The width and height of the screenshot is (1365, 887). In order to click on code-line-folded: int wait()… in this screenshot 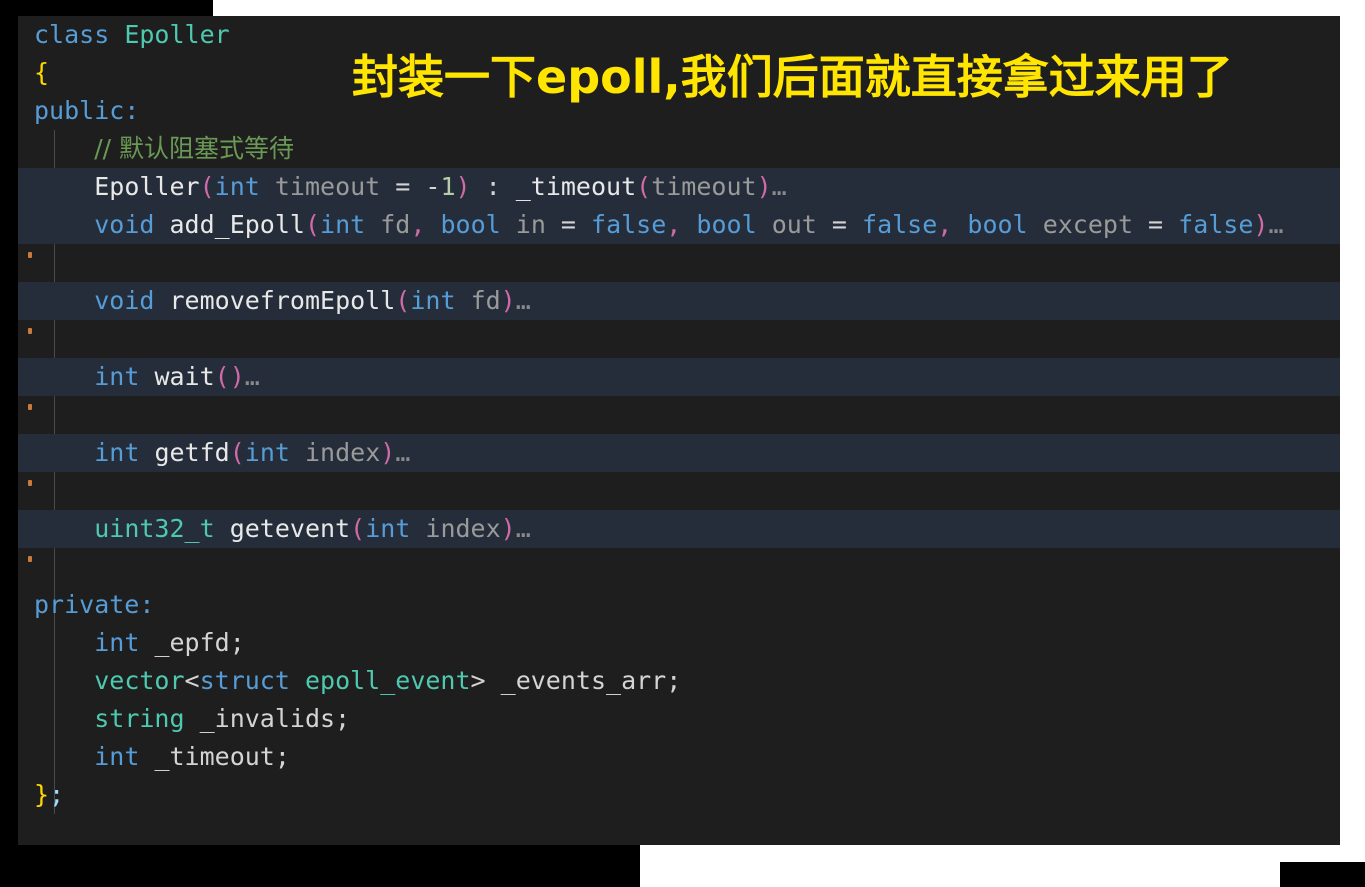, I will do `click(679, 377)`.